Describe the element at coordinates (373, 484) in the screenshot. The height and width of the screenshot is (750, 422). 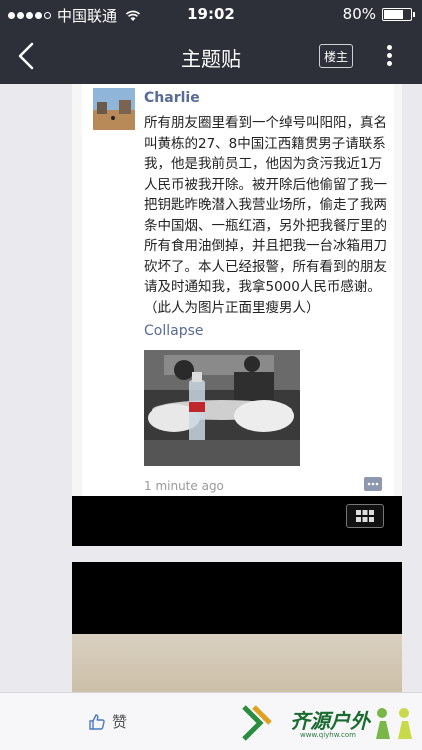
I see `comment-icon` at that location.